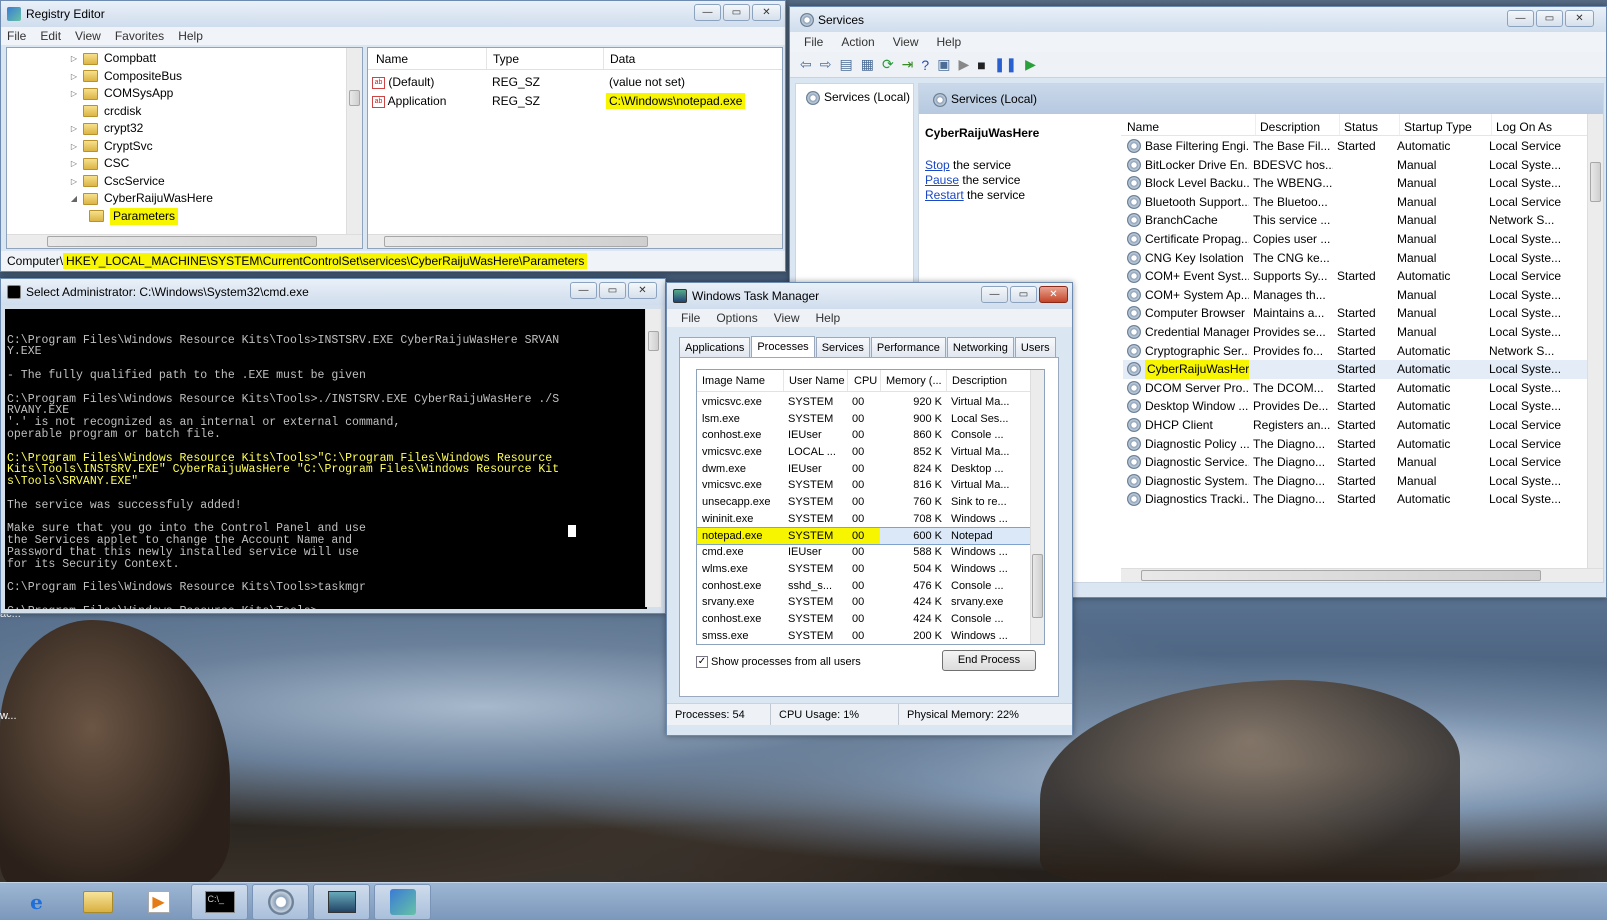 Image resolution: width=1607 pixels, height=920 pixels. I want to click on tab-users: Users, so click(1035, 347).